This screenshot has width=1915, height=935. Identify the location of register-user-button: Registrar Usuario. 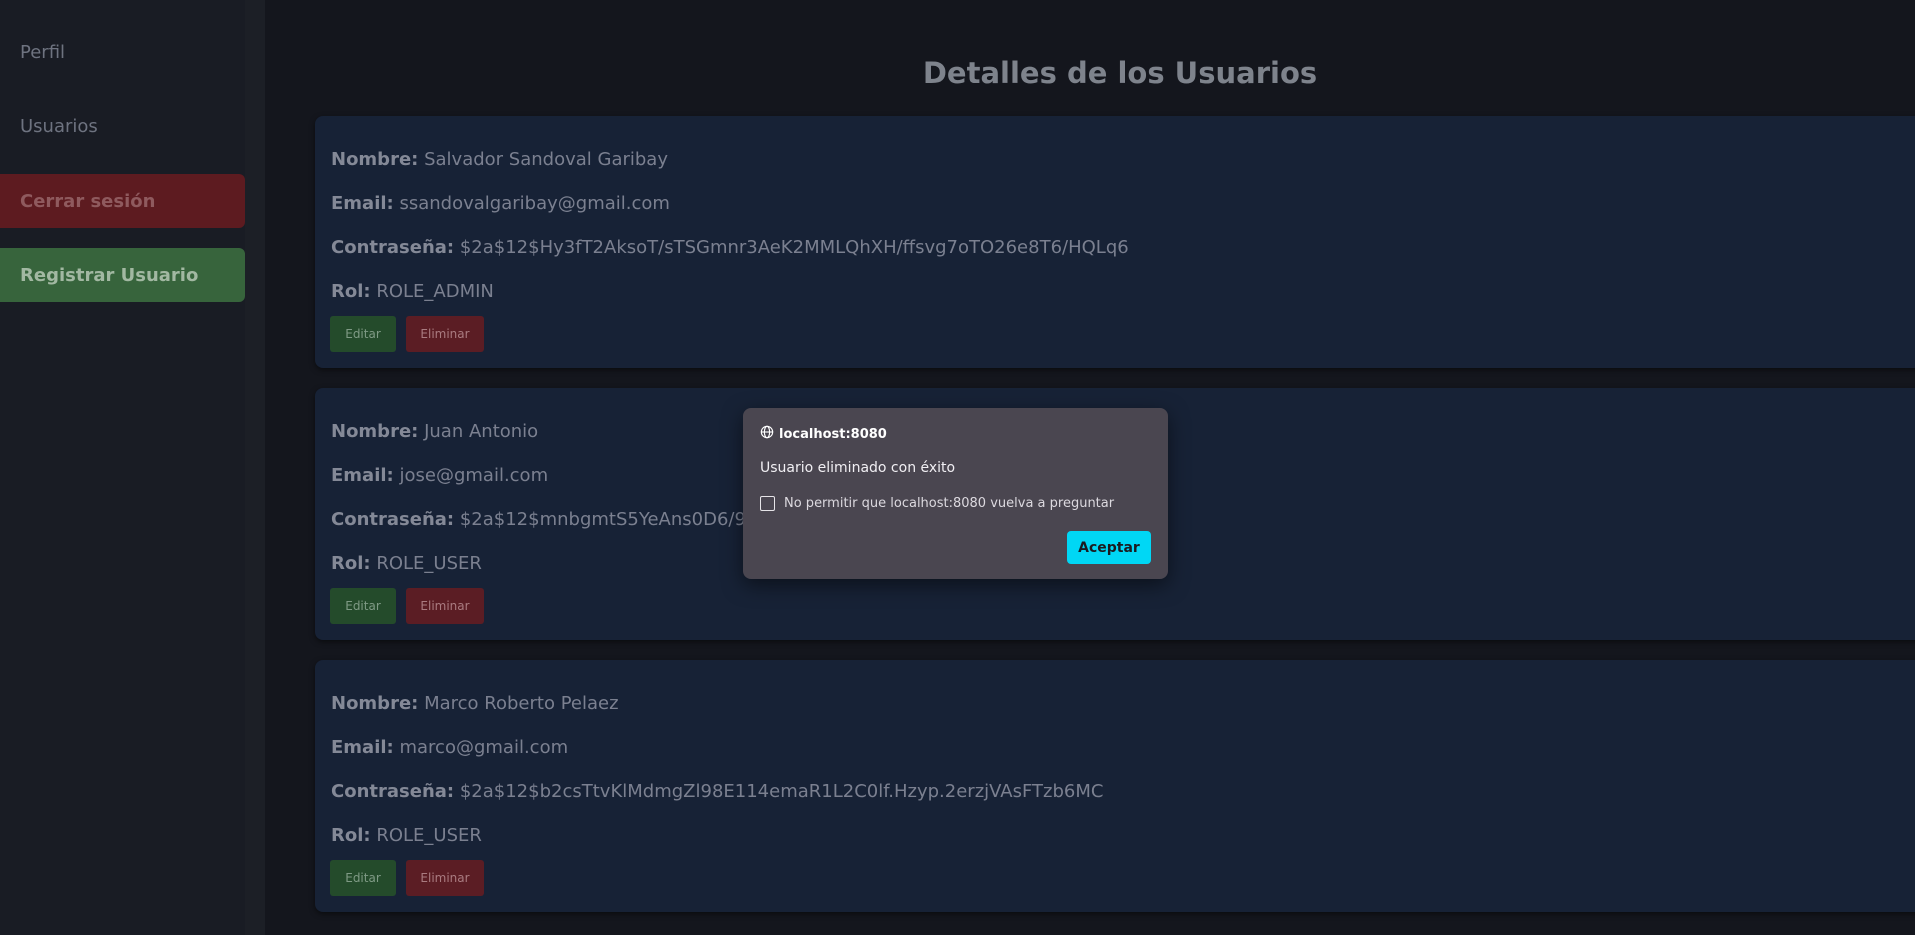
(122, 275).